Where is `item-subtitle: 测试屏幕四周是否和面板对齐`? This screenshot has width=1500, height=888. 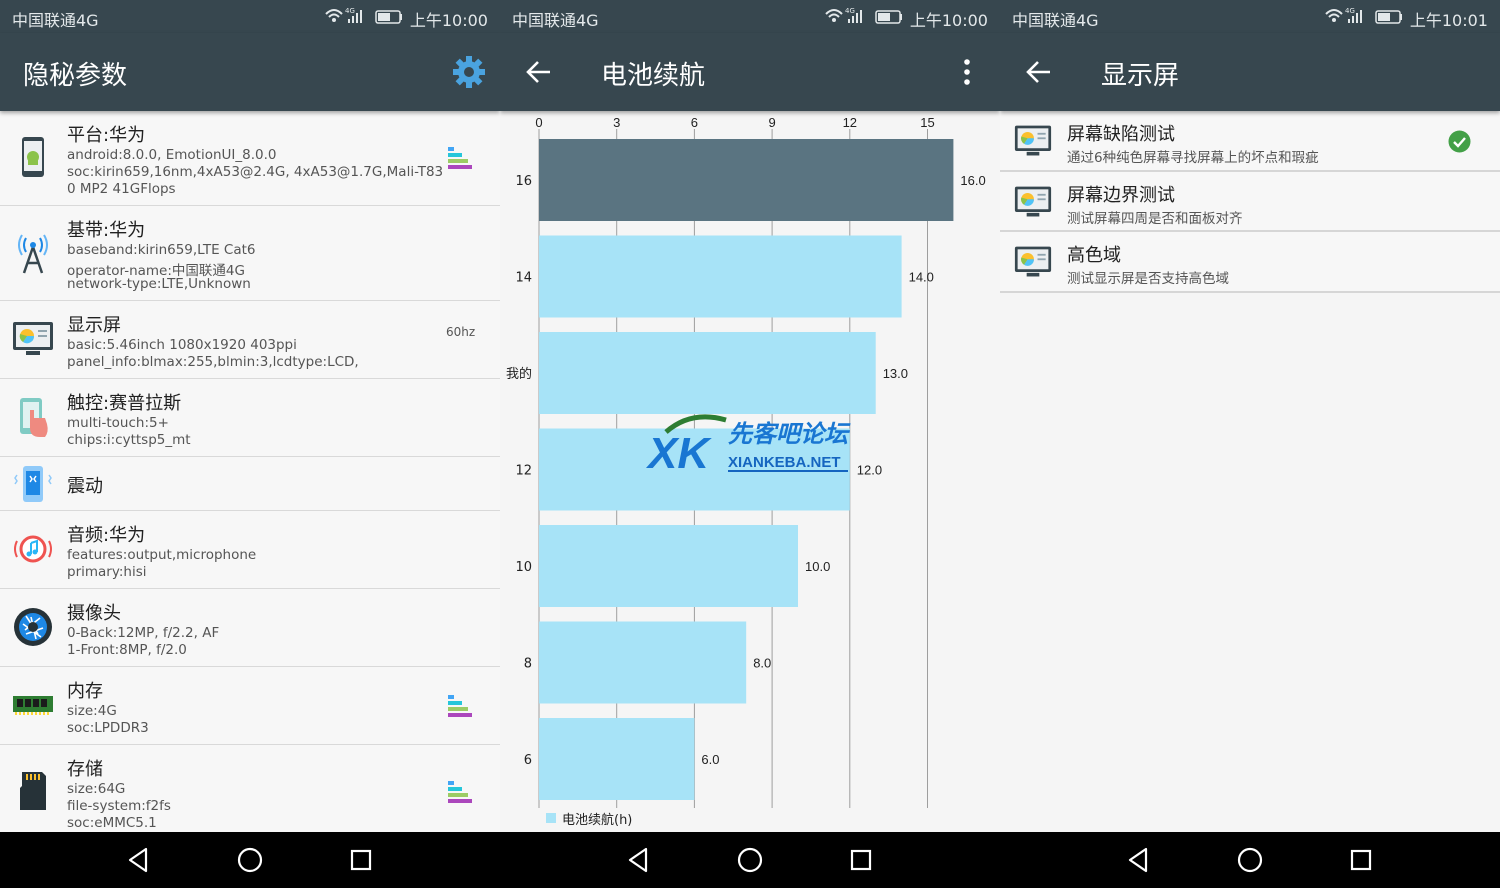
item-subtitle: 测试屏幕四周是否和面板对齐 is located at coordinates (1155, 218).